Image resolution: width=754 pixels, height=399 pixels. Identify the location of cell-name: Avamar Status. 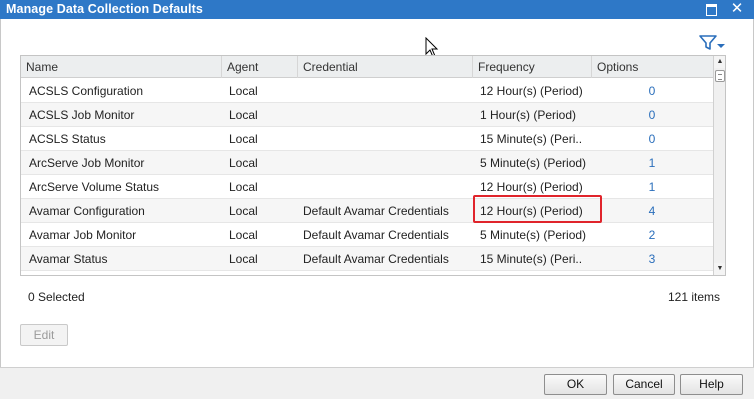
(68, 259).